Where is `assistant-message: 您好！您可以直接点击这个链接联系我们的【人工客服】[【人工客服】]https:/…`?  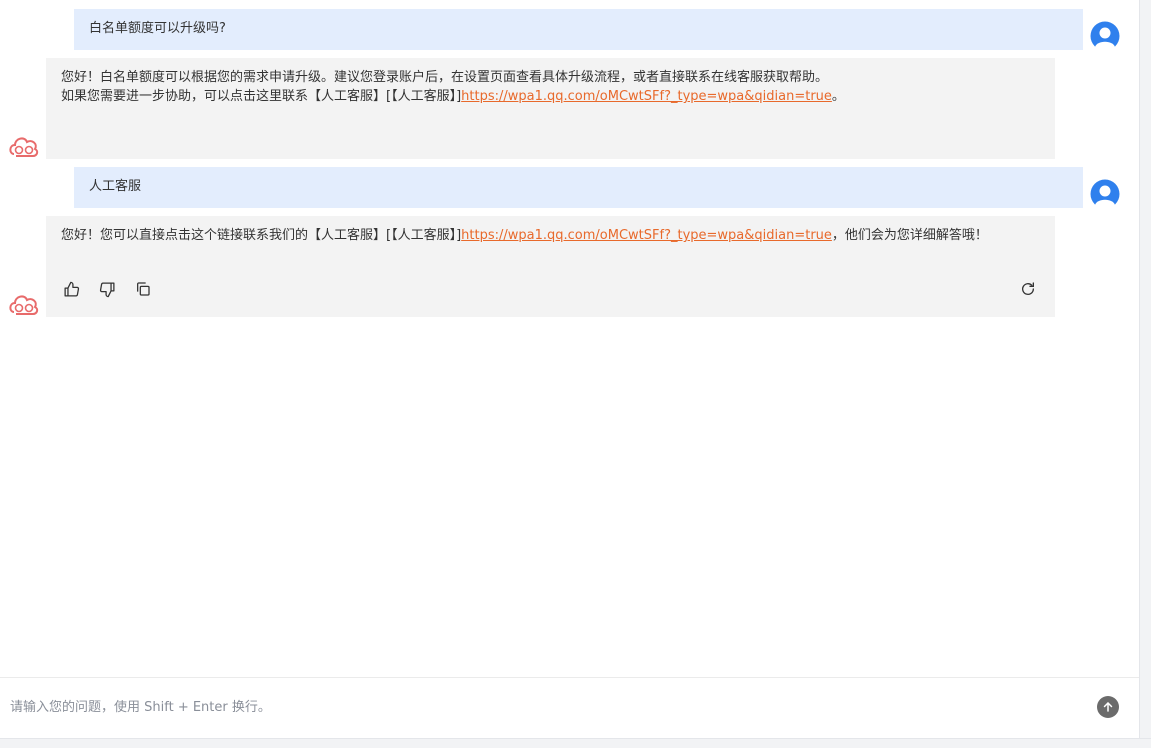 assistant-message: 您好！您可以直接点击这个链接联系我们的【人工客服】[【人工客服】]https:/… is located at coordinates (550, 266).